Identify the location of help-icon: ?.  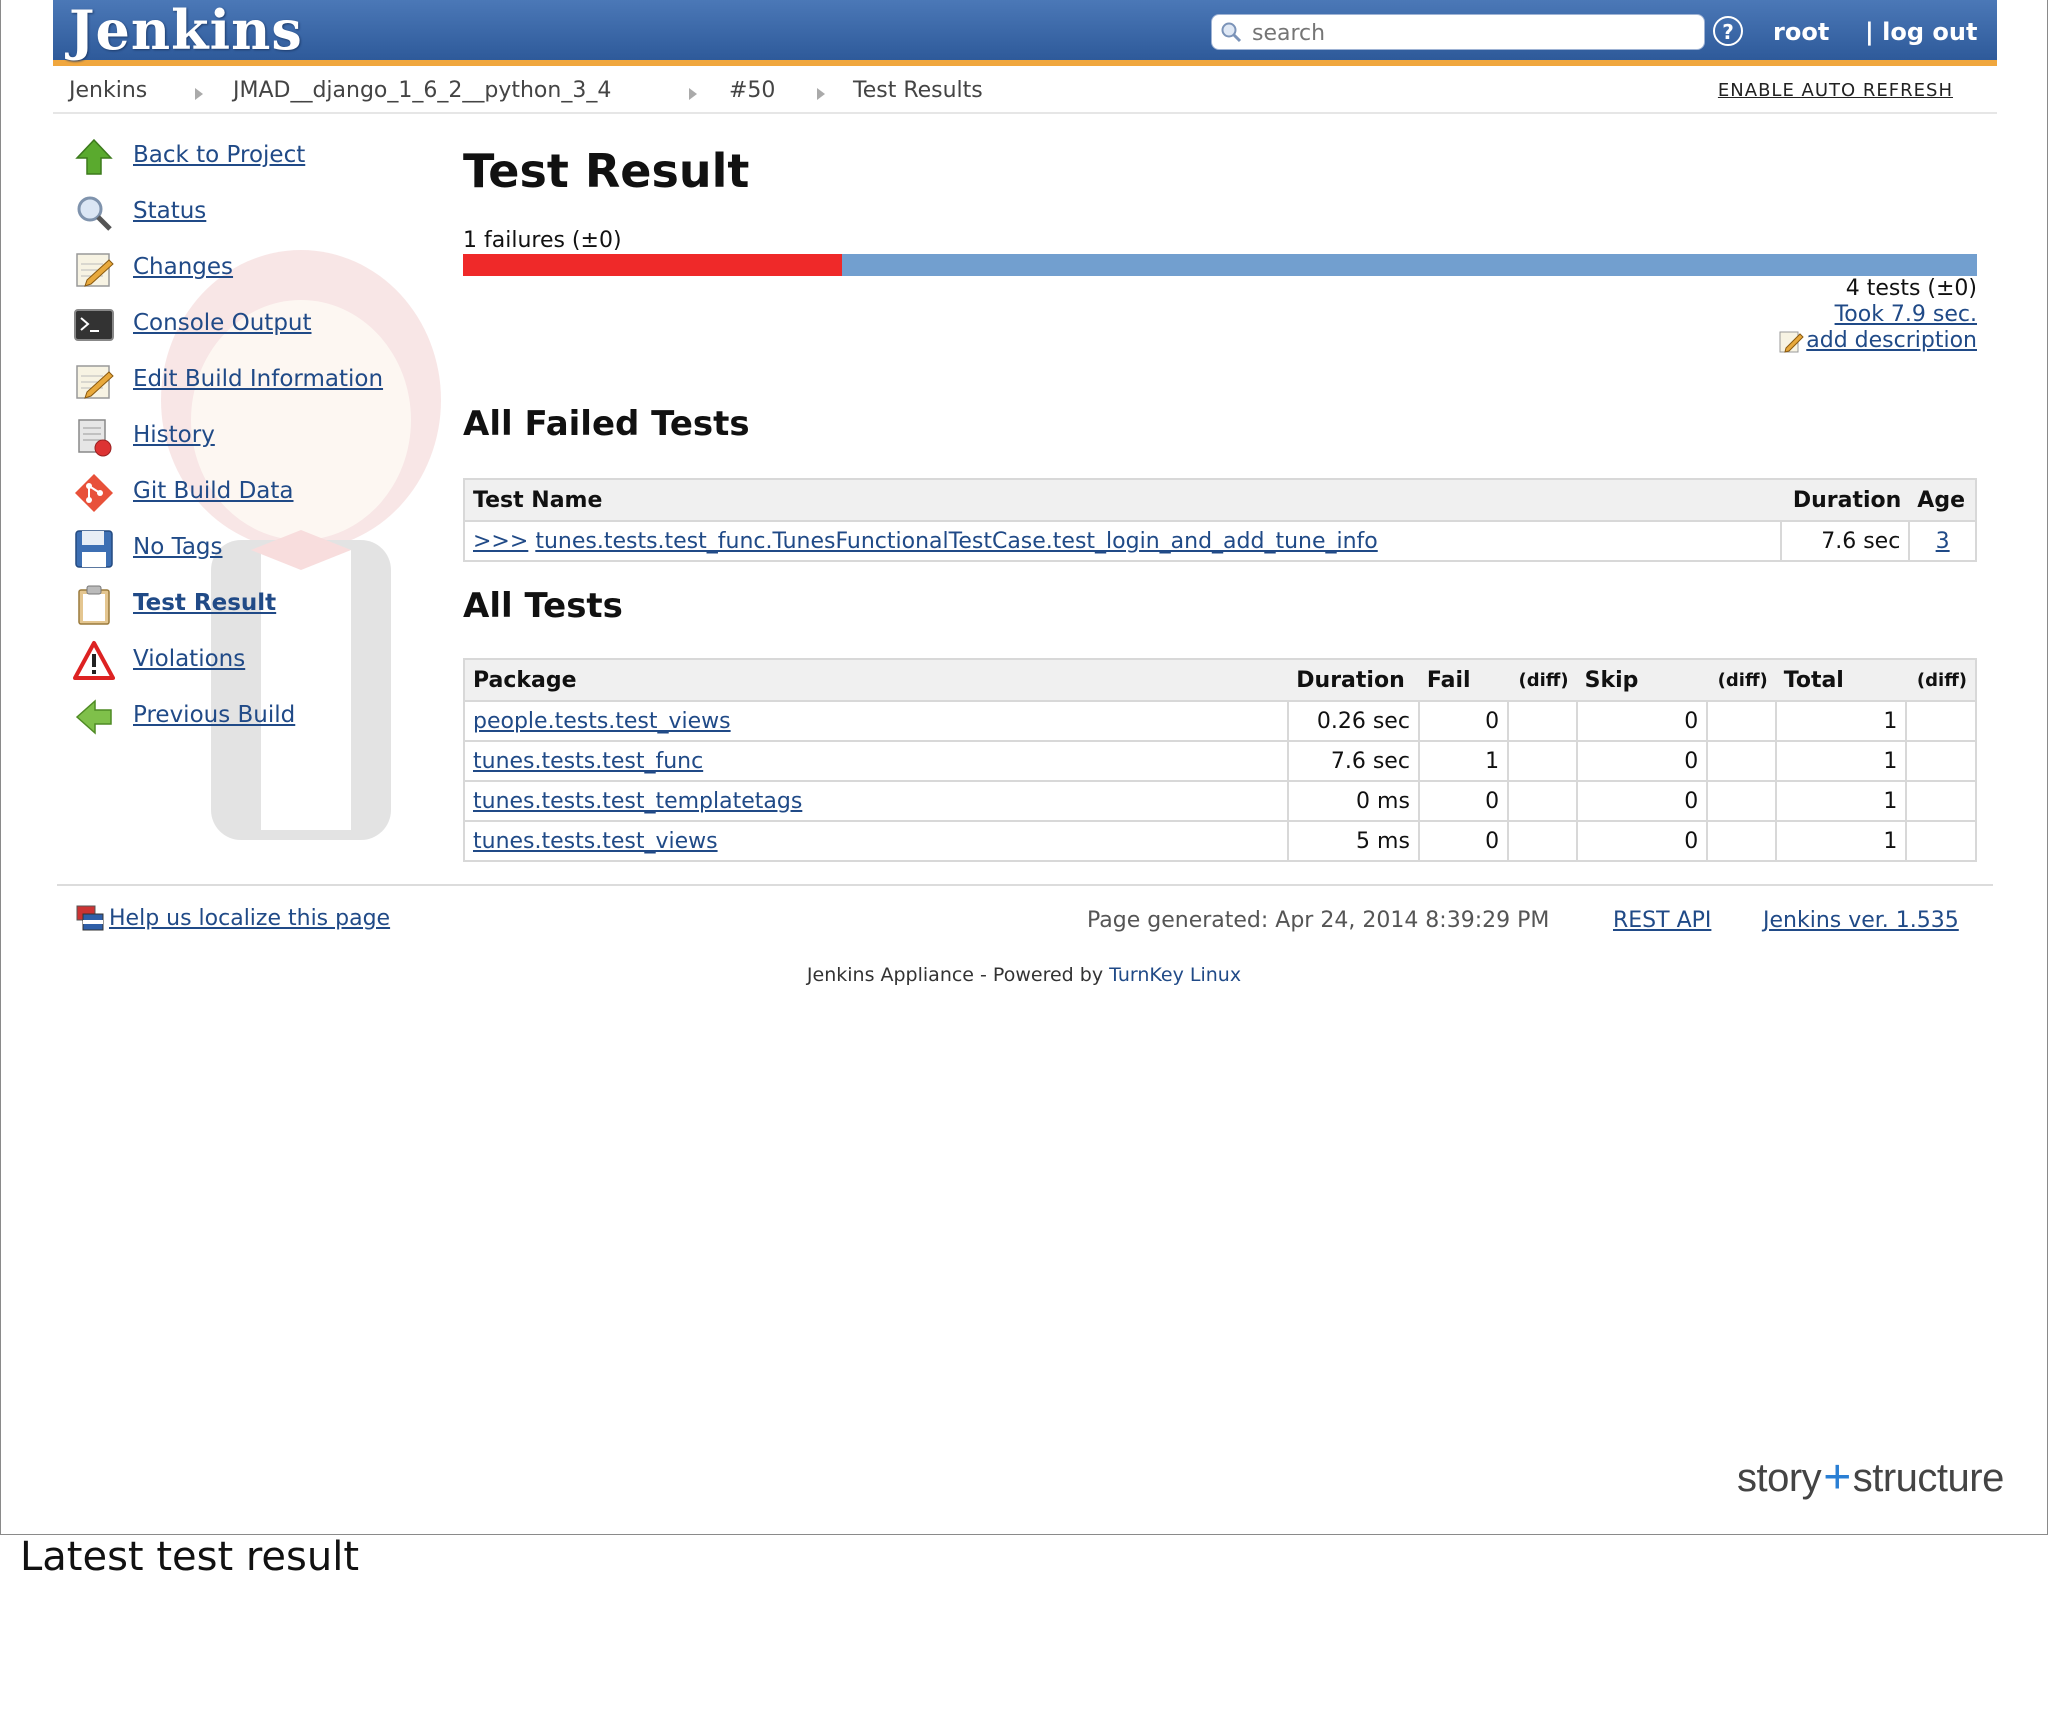
(1728, 31).